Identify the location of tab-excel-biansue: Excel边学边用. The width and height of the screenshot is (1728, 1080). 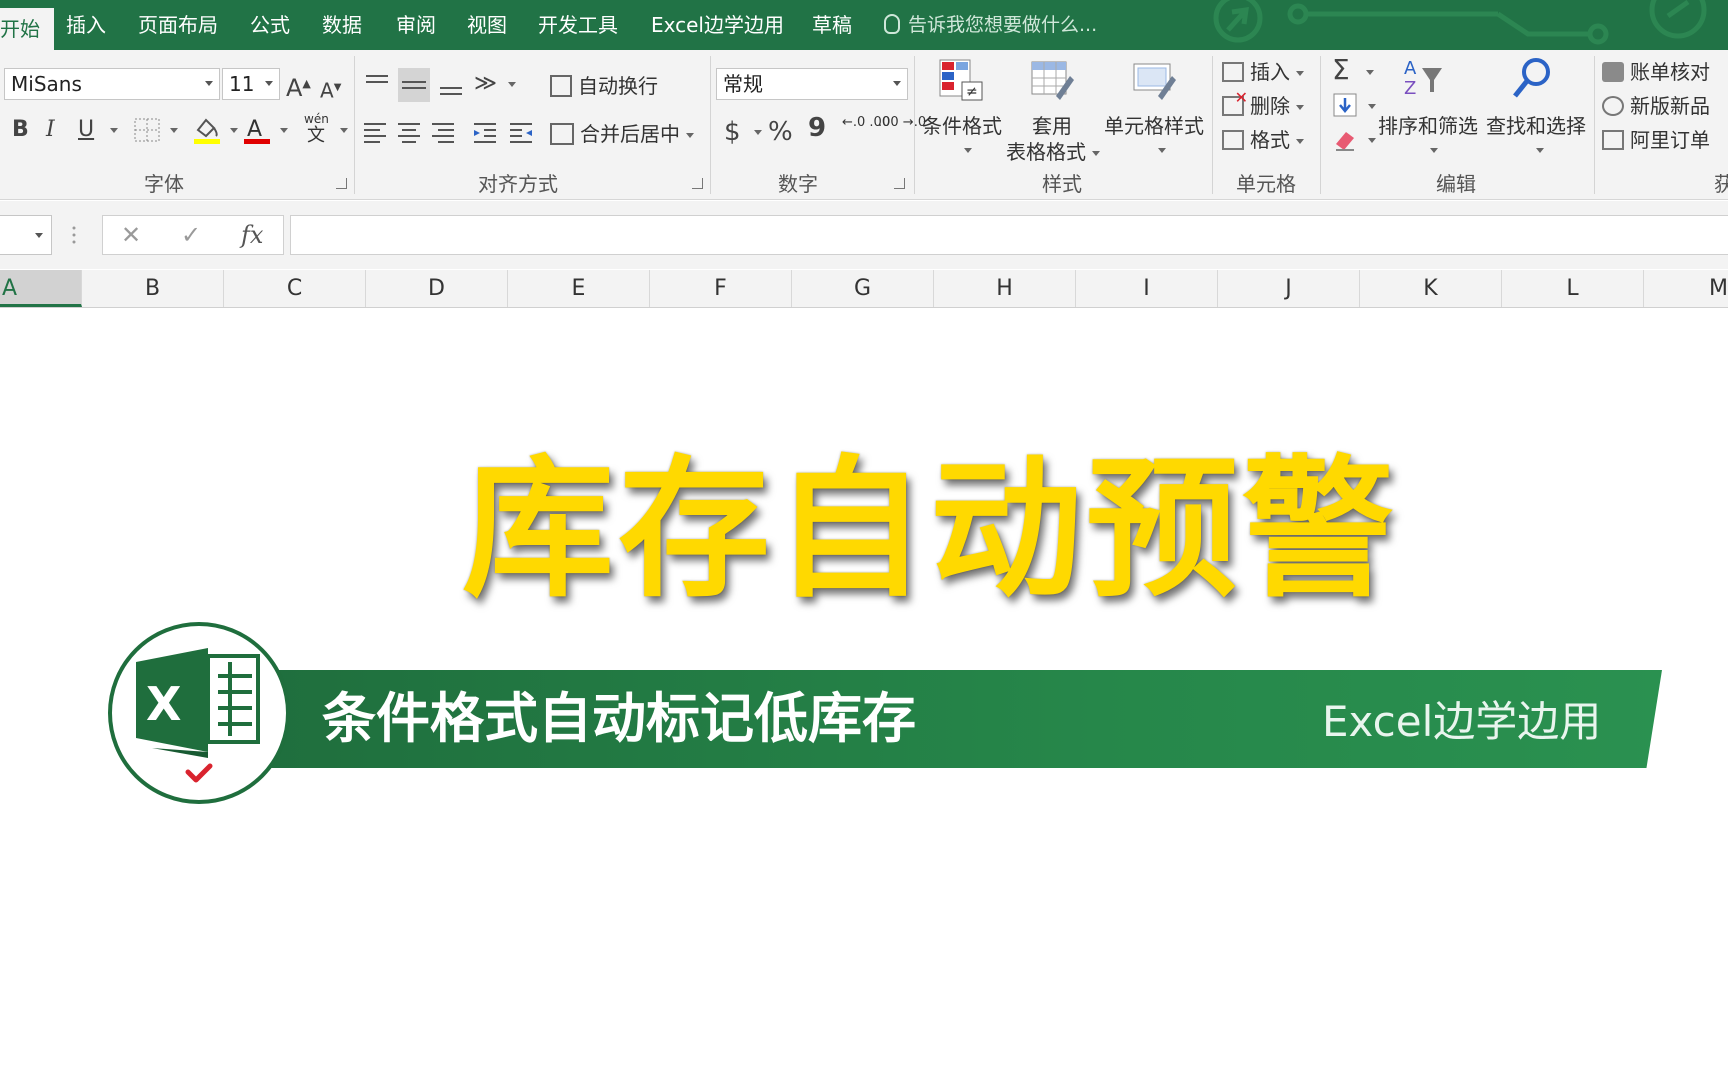
(717, 25).